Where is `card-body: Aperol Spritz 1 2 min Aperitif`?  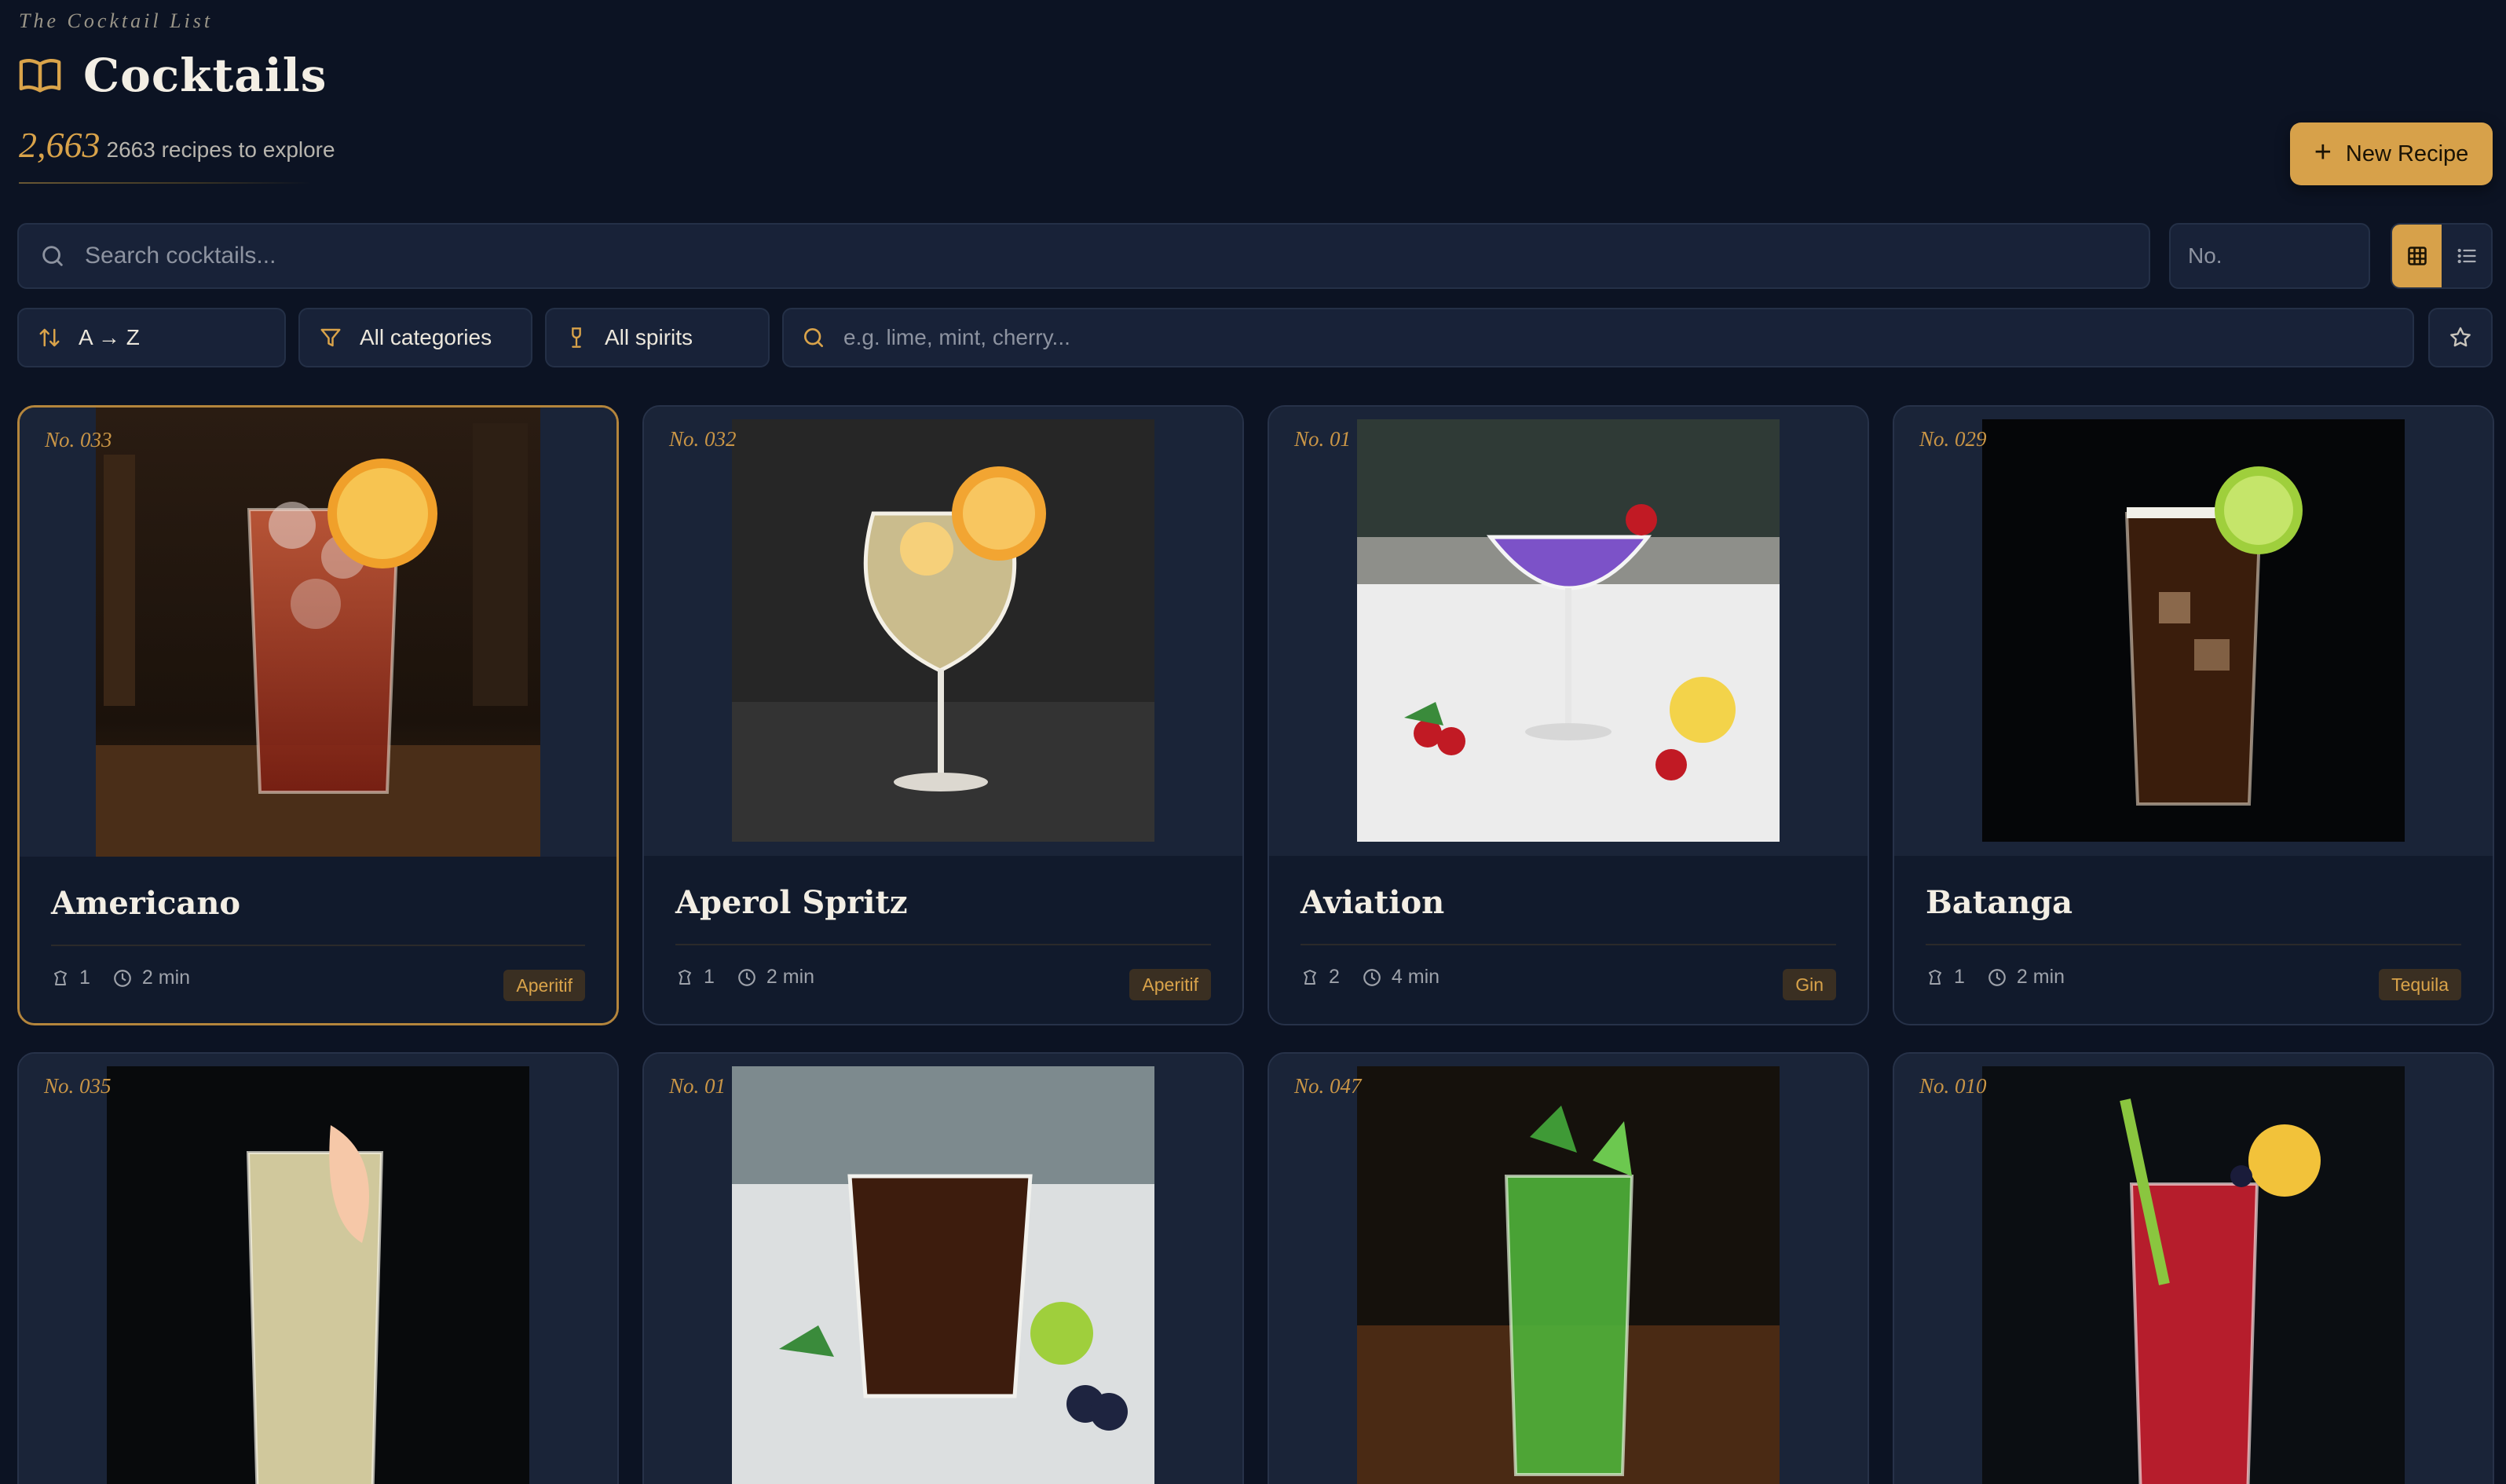
card-body: Aperol Spritz 1 2 min Aperitif is located at coordinates (943, 940).